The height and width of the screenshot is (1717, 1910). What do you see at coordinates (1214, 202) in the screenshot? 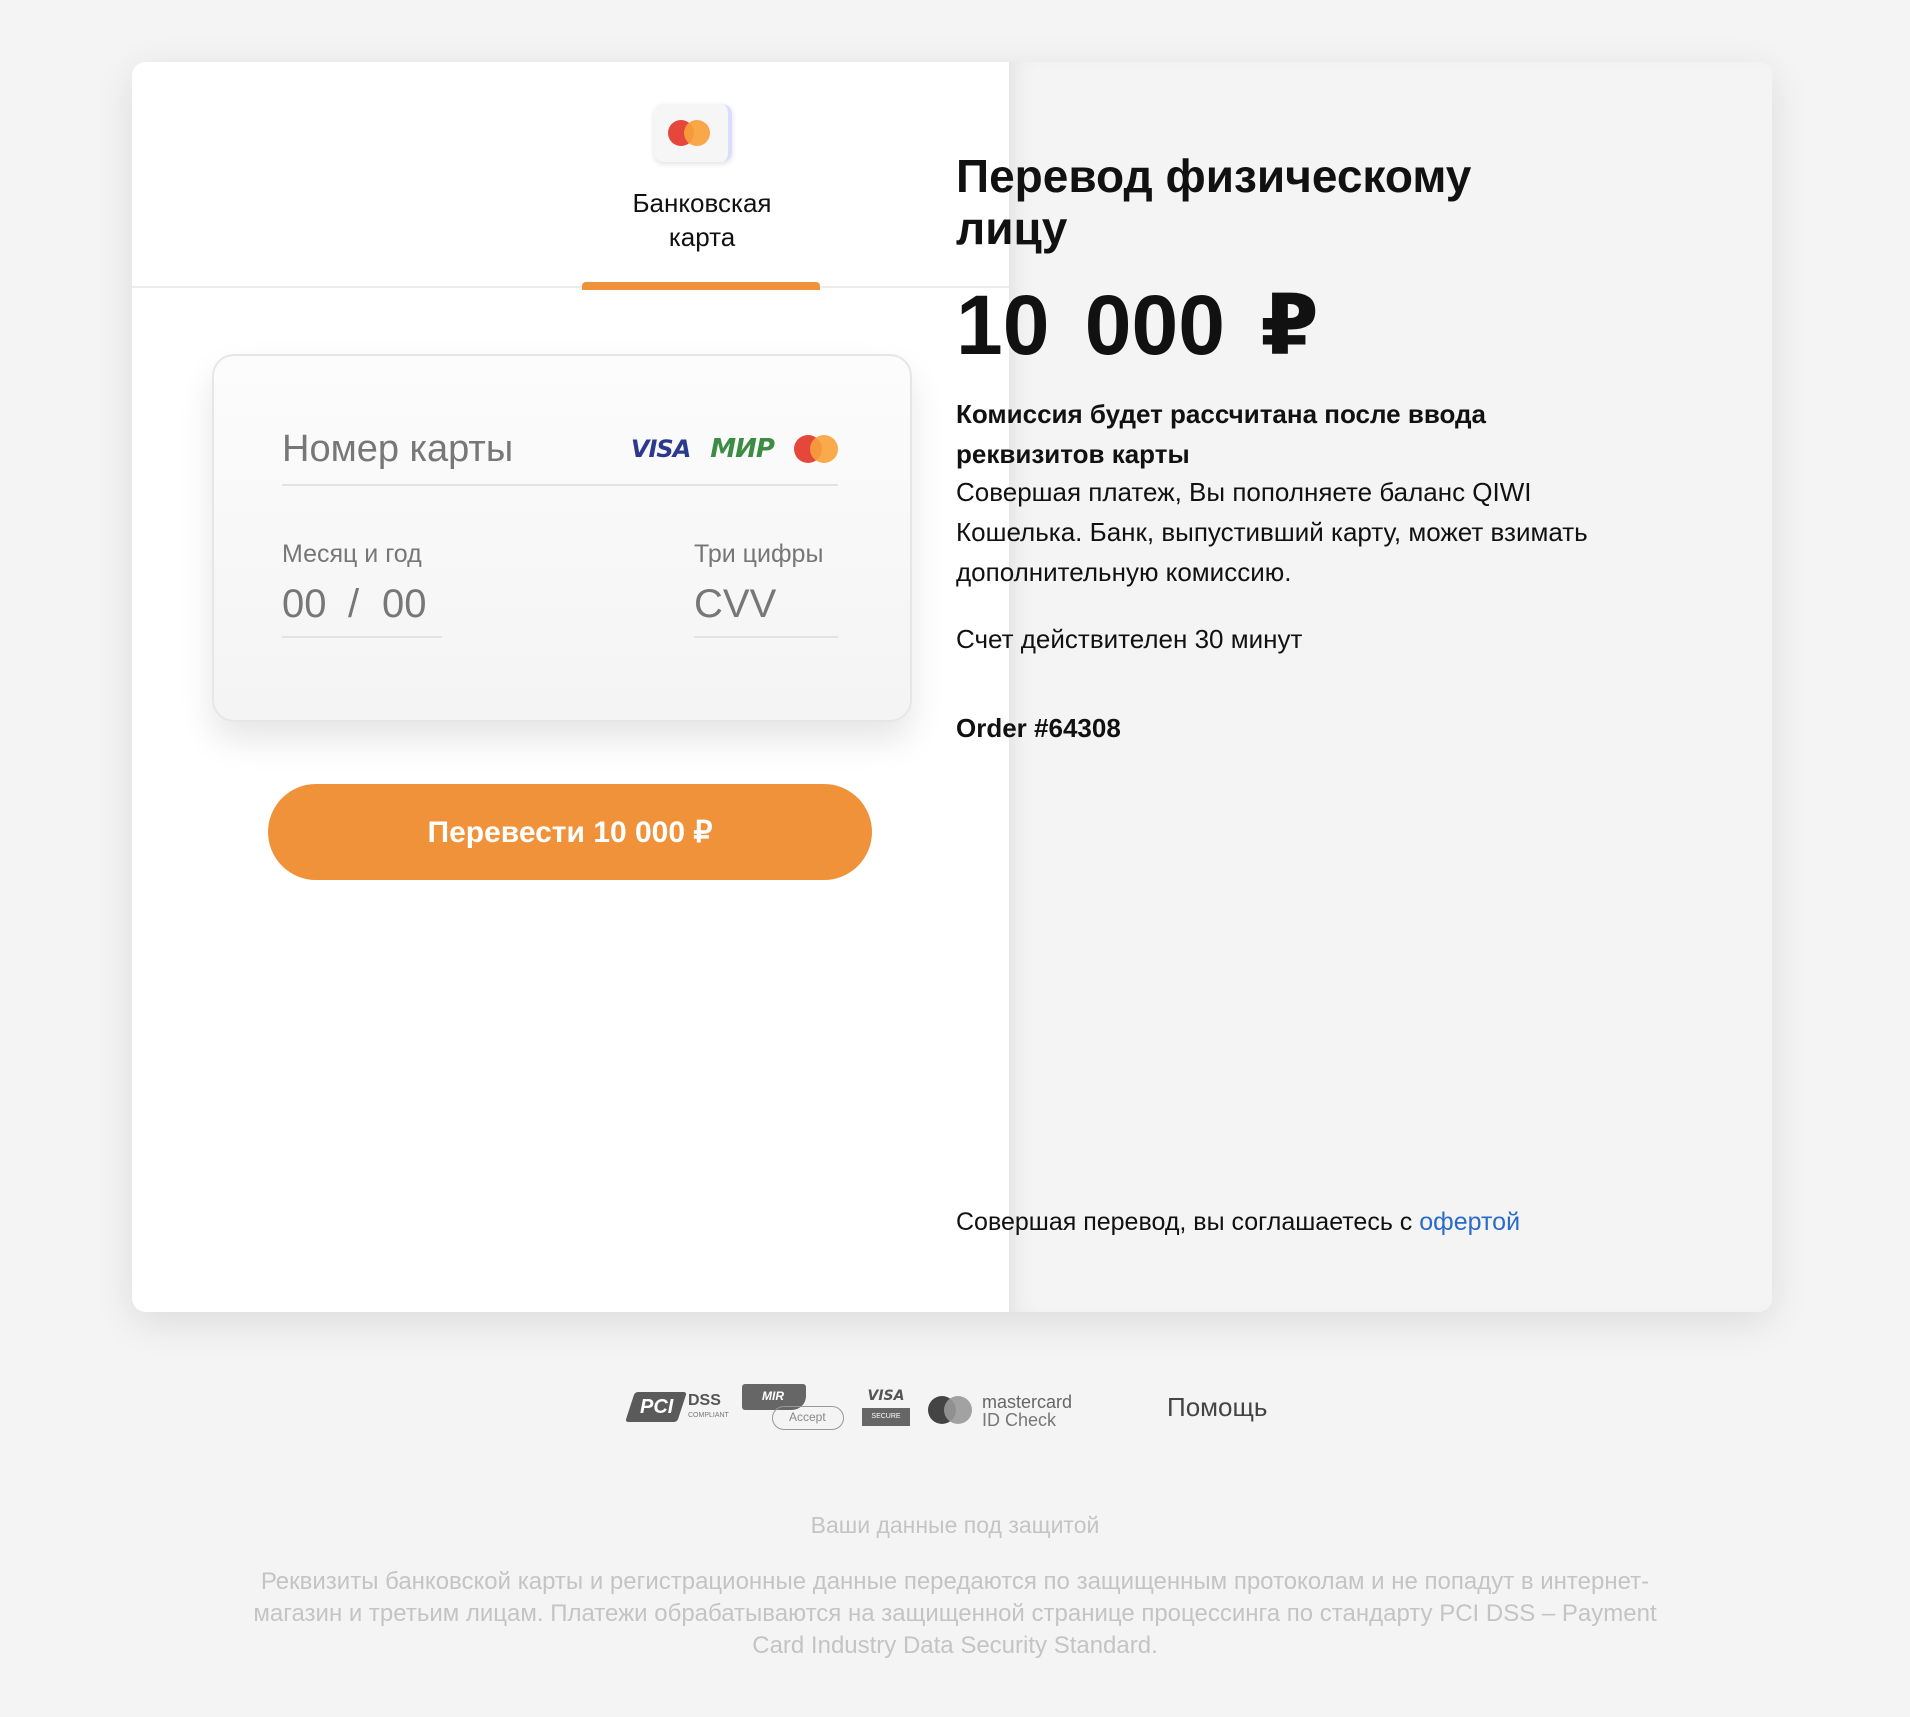
I see `page-title: Перевод физическому лицу` at bounding box center [1214, 202].